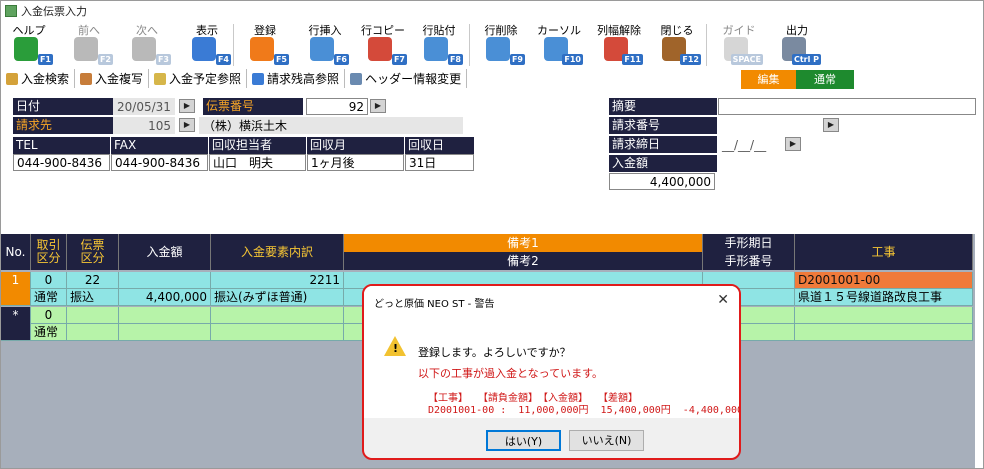  I want to click on function-key-badge: F4, so click(223, 59).